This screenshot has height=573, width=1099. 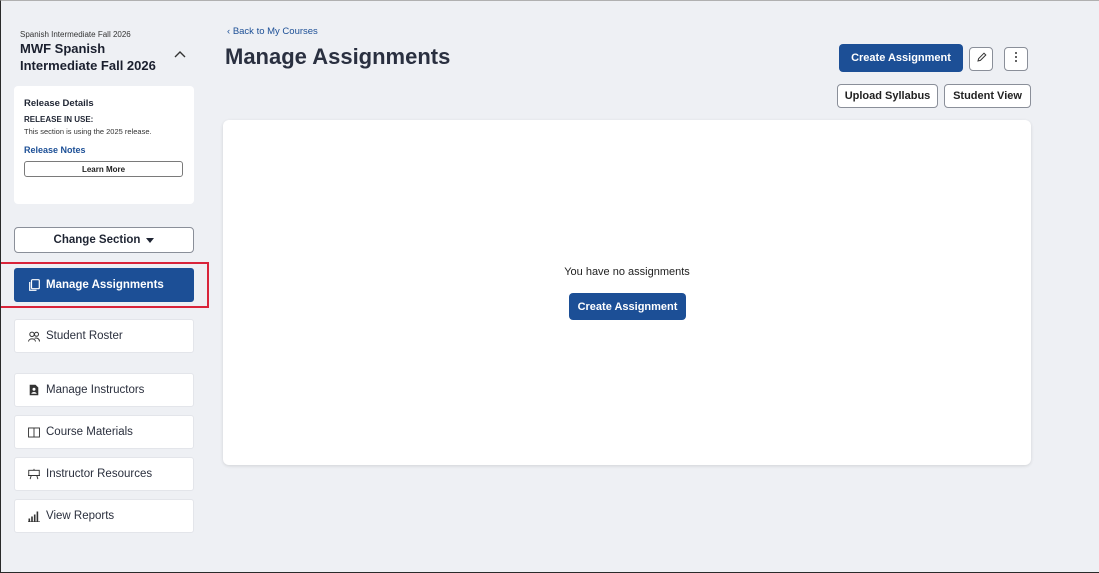 I want to click on more-vertical-icon, so click(x=1016, y=59).